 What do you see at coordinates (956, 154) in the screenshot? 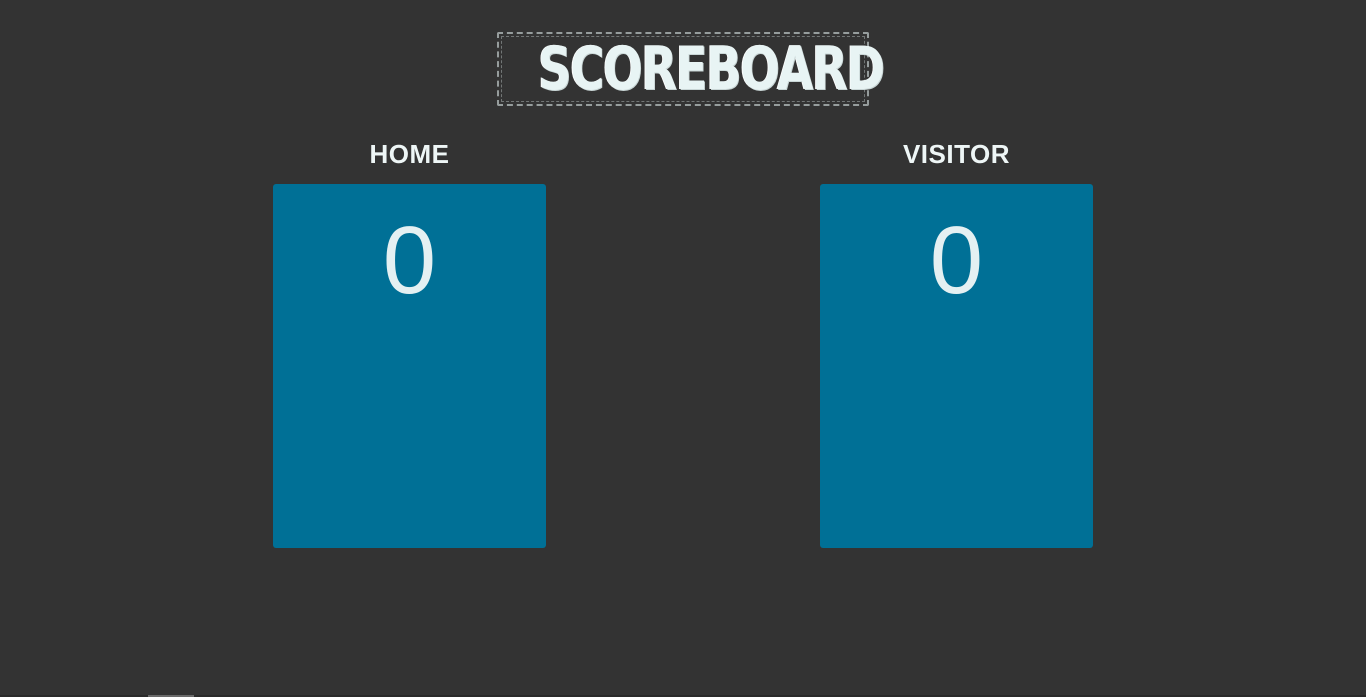
I see `visitor-team-label: VISITOR` at bounding box center [956, 154].